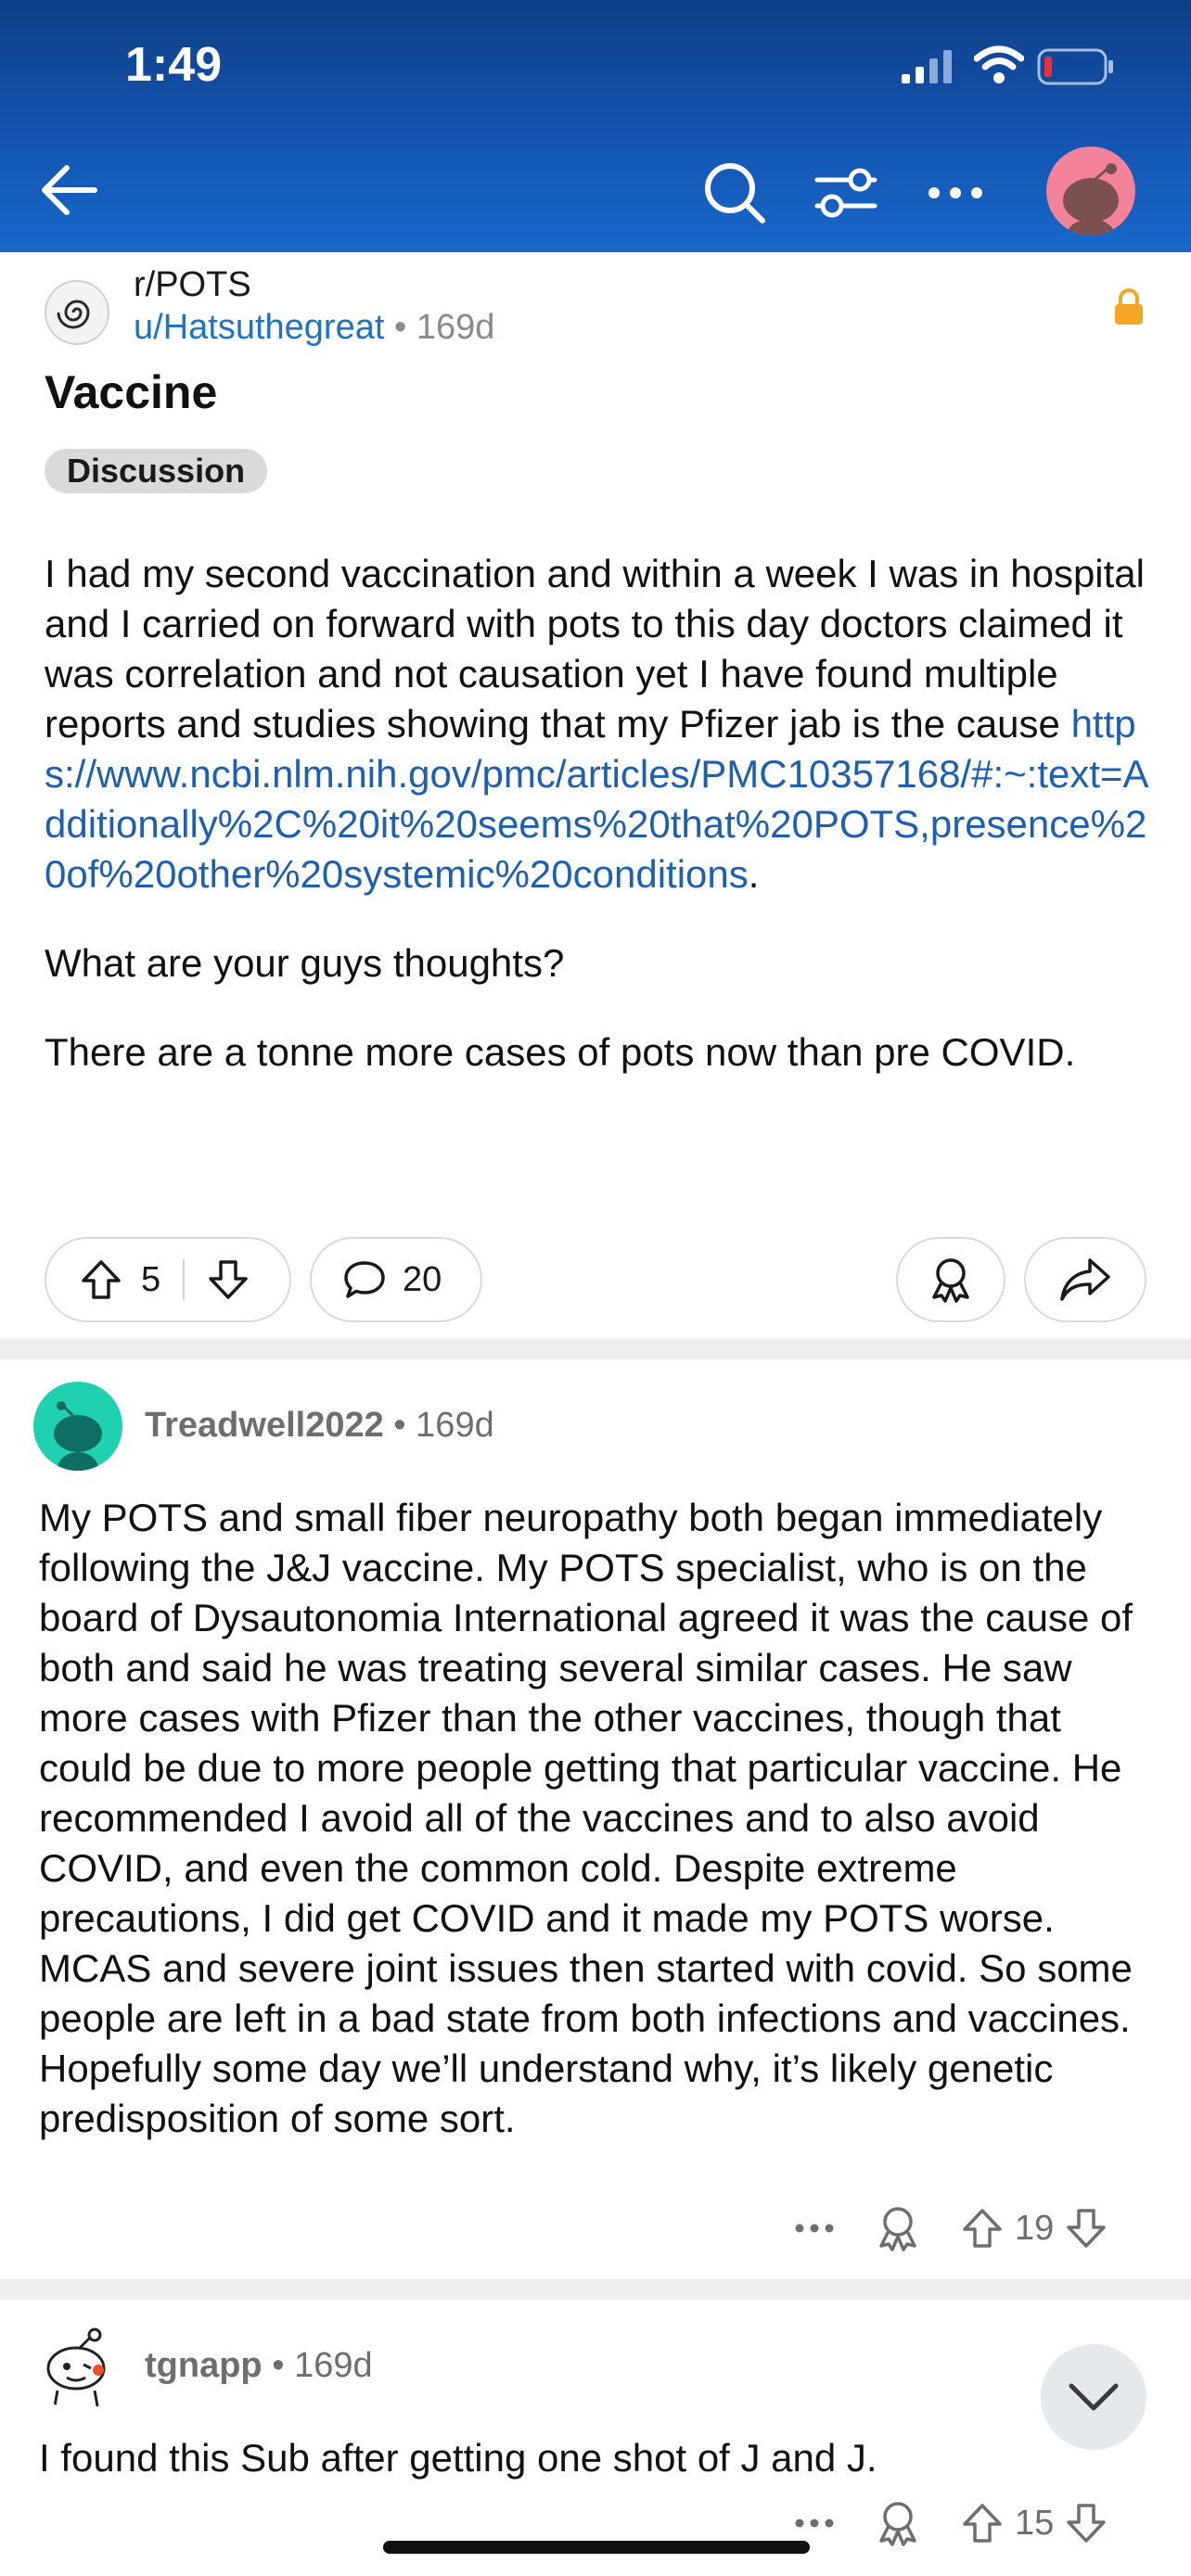 The image size is (1191, 2576). Describe the element at coordinates (264, 1425) in the screenshot. I see `comment-author: Treadwell2022` at that location.